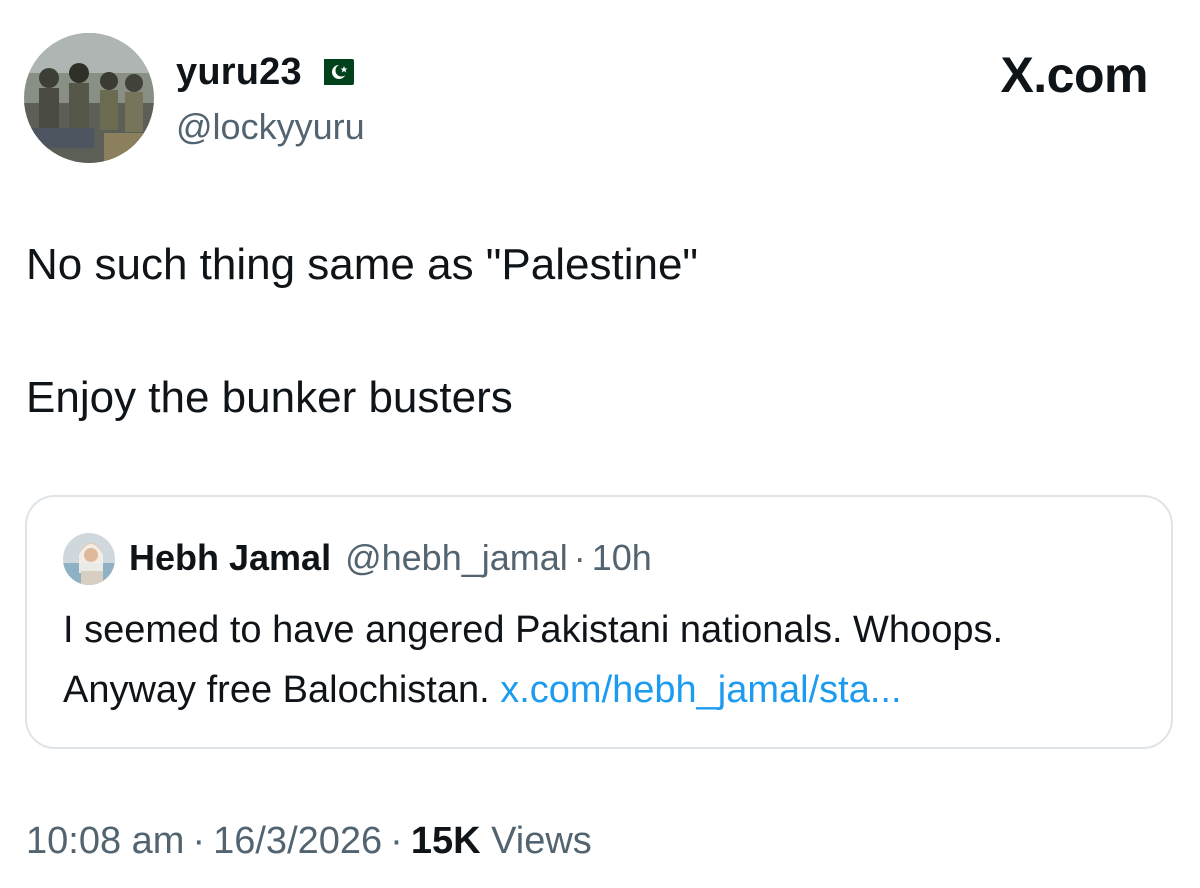 This screenshot has width=1200, height=888. I want to click on quoted-avatar-image, so click(89, 559).